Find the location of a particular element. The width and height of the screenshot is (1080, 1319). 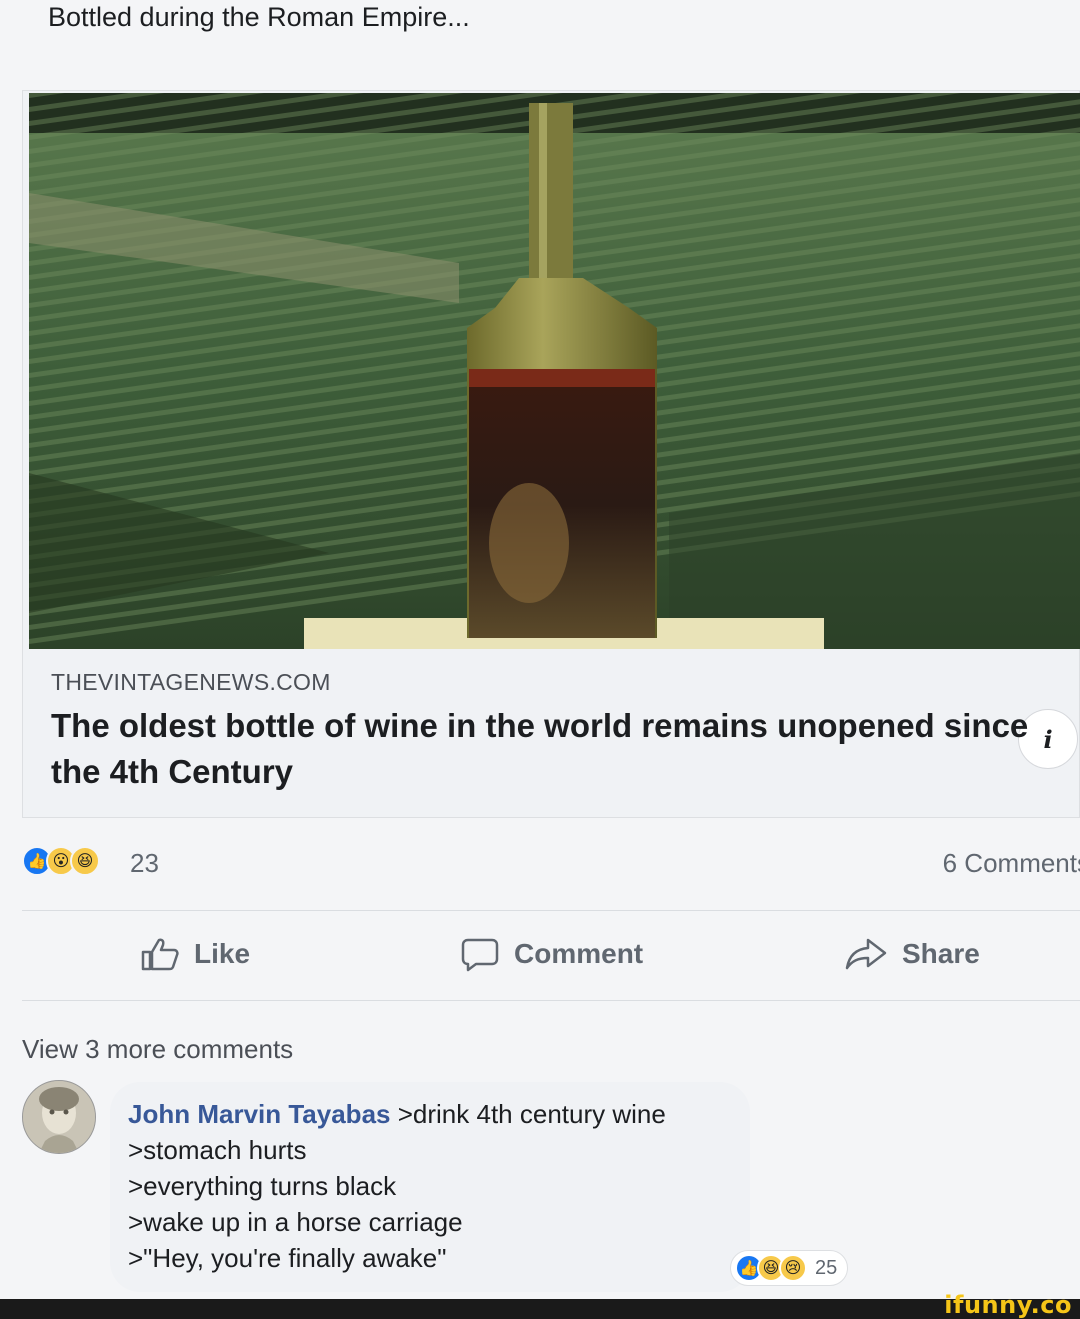

reaction-count: 23 is located at coordinates (144, 863).